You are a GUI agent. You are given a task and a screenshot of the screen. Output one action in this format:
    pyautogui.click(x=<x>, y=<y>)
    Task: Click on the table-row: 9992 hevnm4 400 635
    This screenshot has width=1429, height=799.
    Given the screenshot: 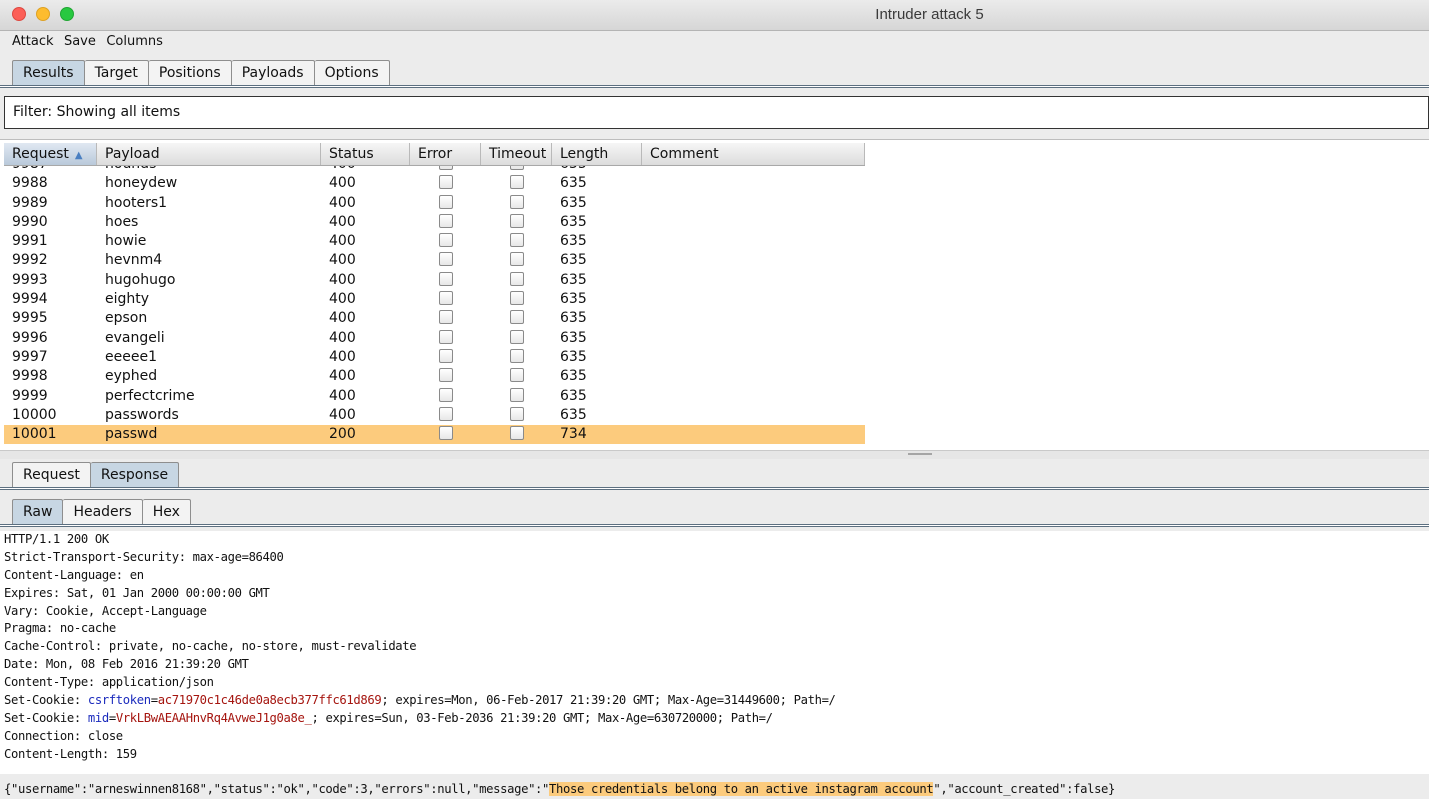 What is the action you would take?
    pyautogui.click(x=434, y=260)
    